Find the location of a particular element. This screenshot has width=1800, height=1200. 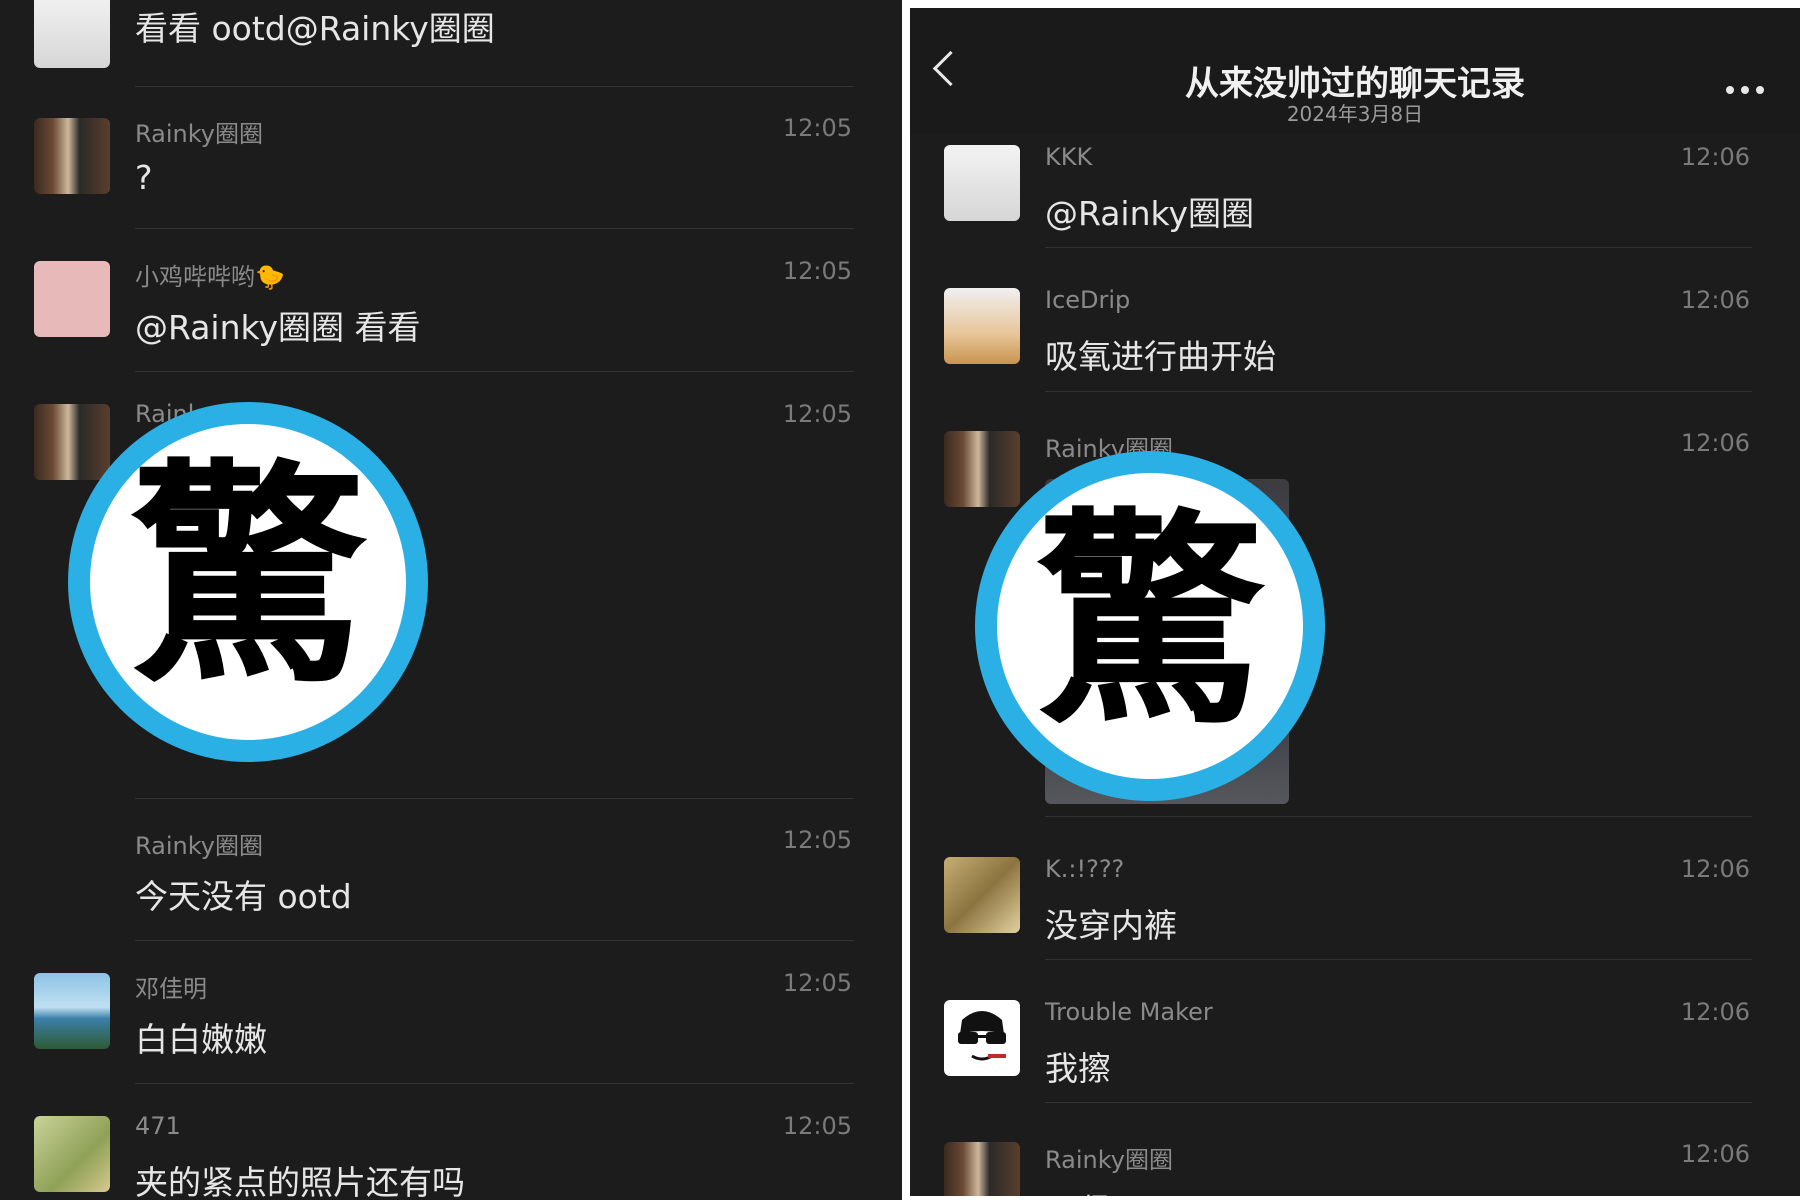

sender-name: 471 is located at coordinates (158, 1126).